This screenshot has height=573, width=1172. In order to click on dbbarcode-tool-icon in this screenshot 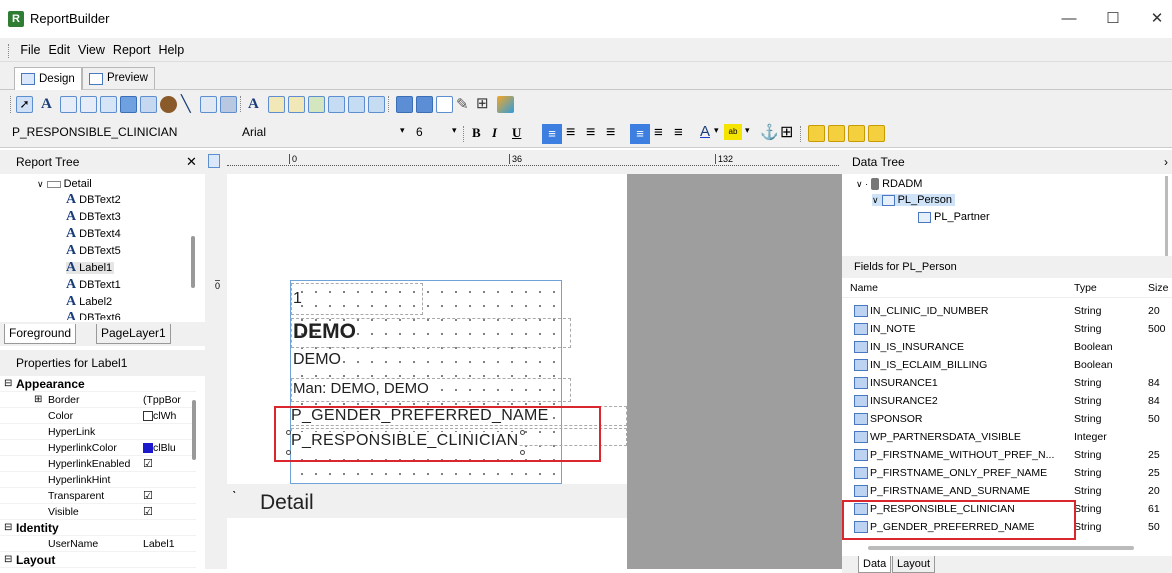, I will do `click(376, 104)`.